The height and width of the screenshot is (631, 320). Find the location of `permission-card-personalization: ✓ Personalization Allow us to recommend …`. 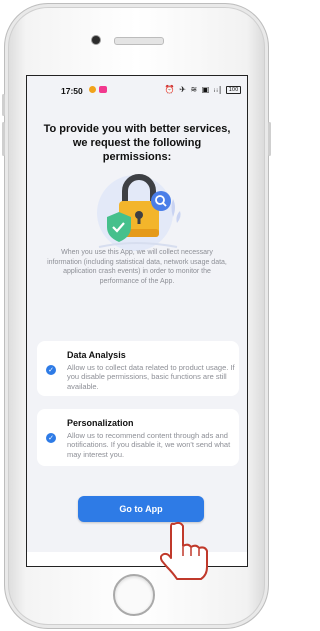

permission-card-personalization: ✓ Personalization Allow us to recommend … is located at coordinates (138, 437).